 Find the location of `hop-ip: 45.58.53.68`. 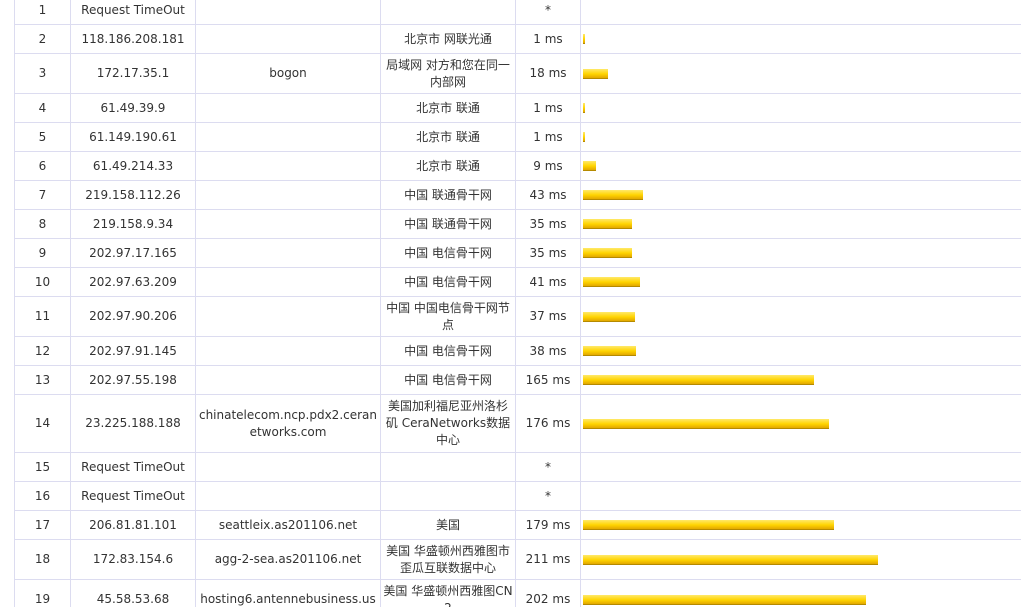

hop-ip: 45.58.53.68 is located at coordinates (133, 593).